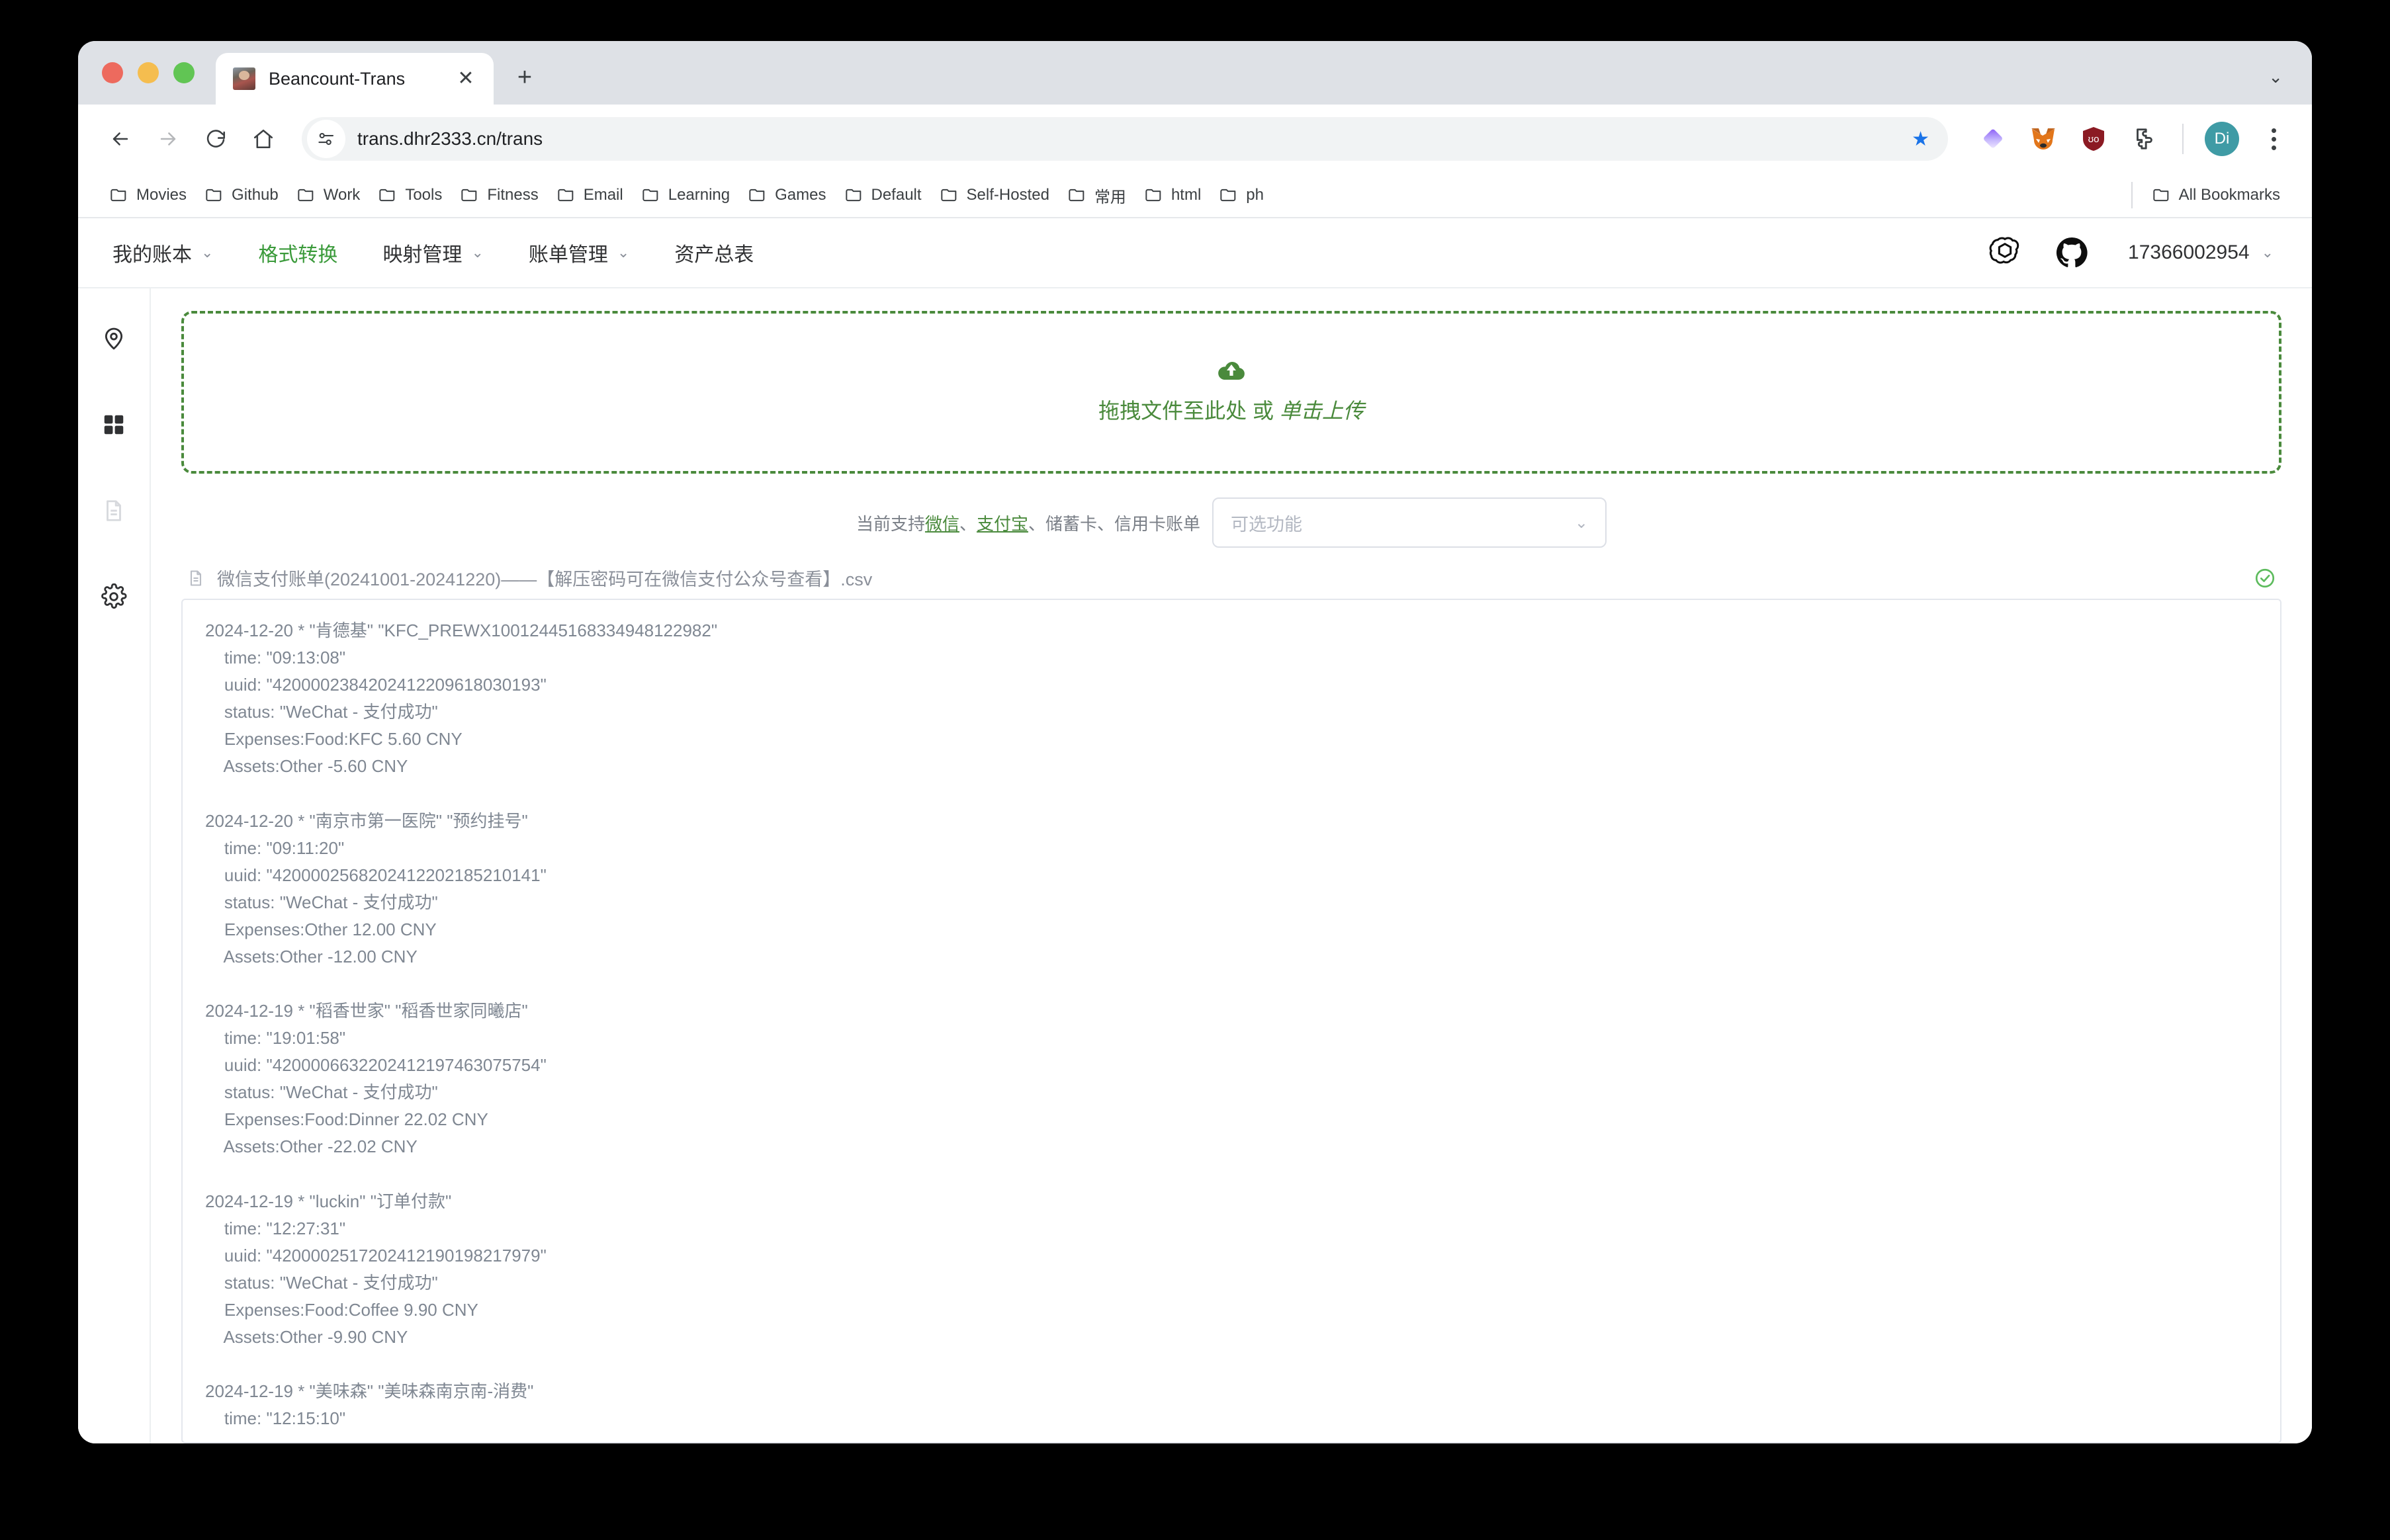 The image size is (2390, 1540). I want to click on back-icon, so click(120, 139).